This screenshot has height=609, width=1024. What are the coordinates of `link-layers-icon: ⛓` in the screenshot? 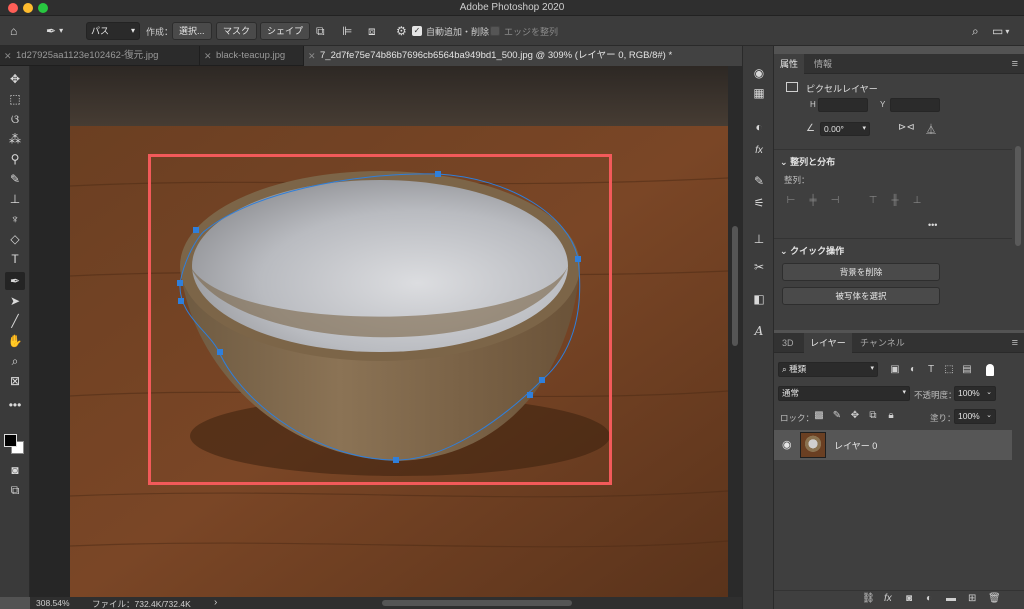 It's located at (868, 598).